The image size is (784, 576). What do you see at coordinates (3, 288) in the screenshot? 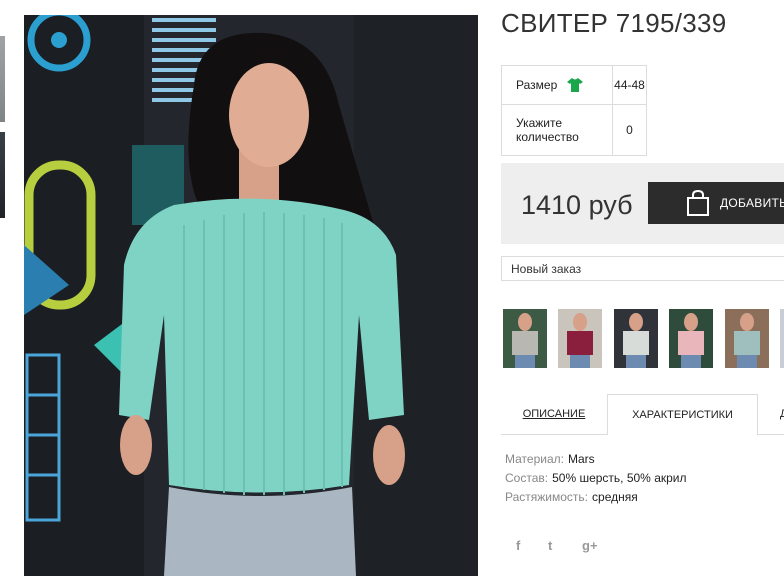
I see `left-thumbnail-strip` at bounding box center [3, 288].